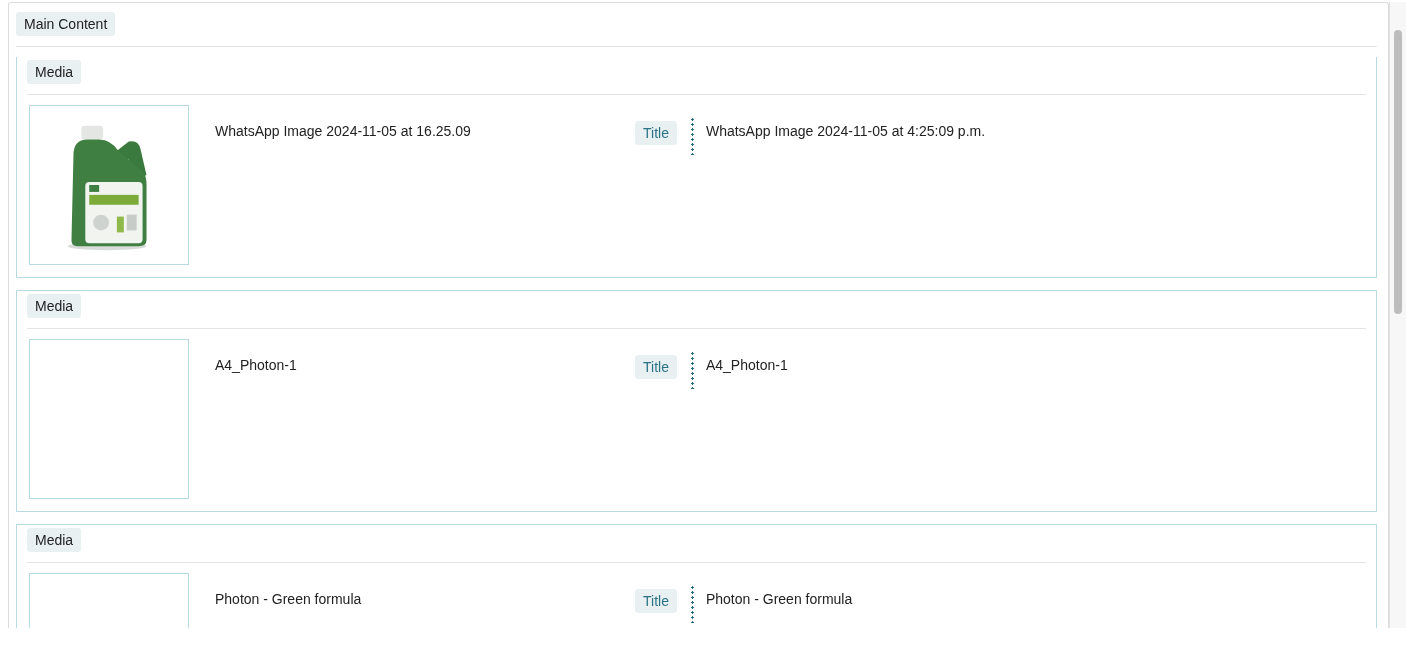  Describe the element at coordinates (1398, 172) in the screenshot. I see `scrollbar-thumb` at that location.